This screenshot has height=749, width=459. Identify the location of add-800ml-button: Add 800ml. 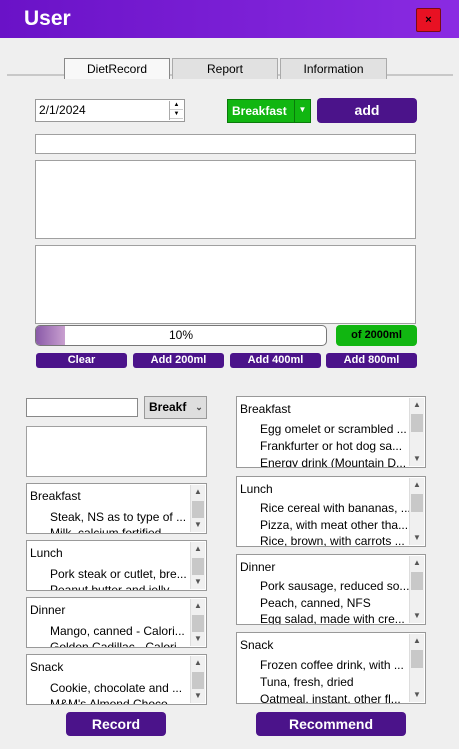
(371, 360).